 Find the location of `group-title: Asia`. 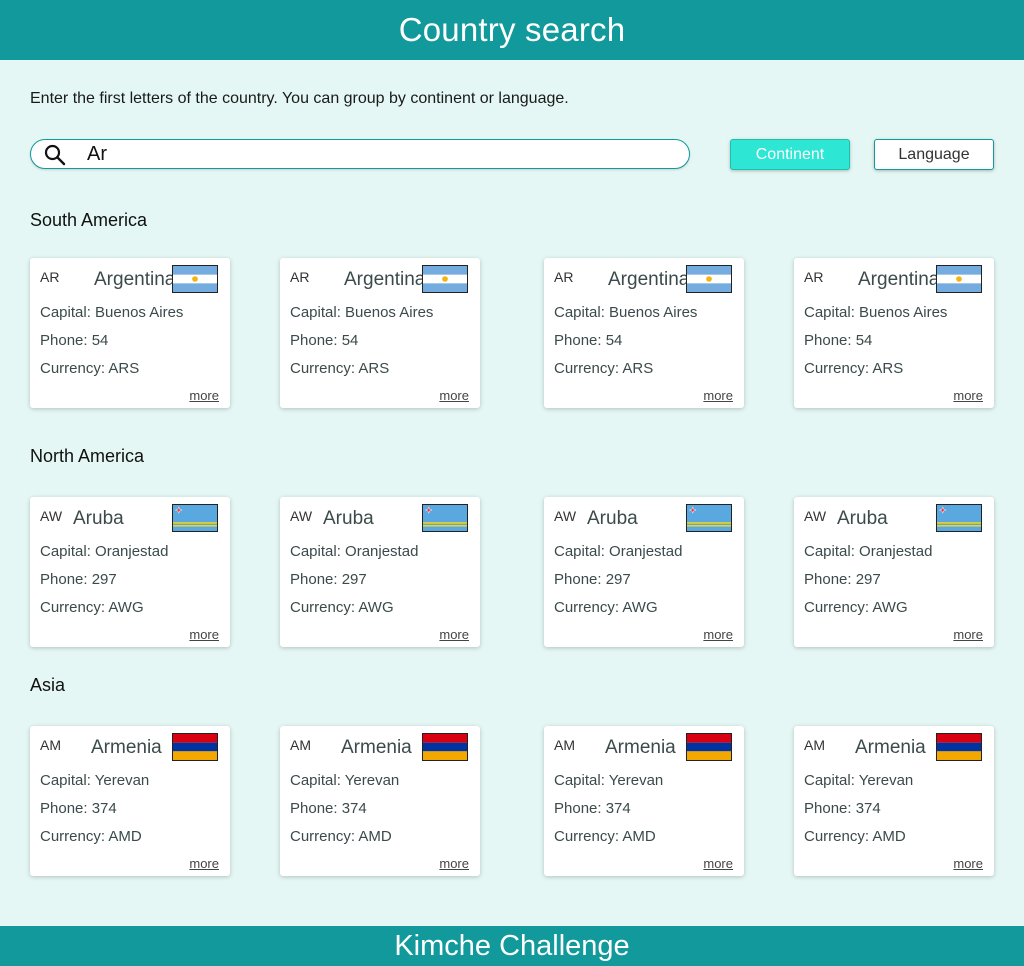

group-title: Asia is located at coordinates (48, 685).